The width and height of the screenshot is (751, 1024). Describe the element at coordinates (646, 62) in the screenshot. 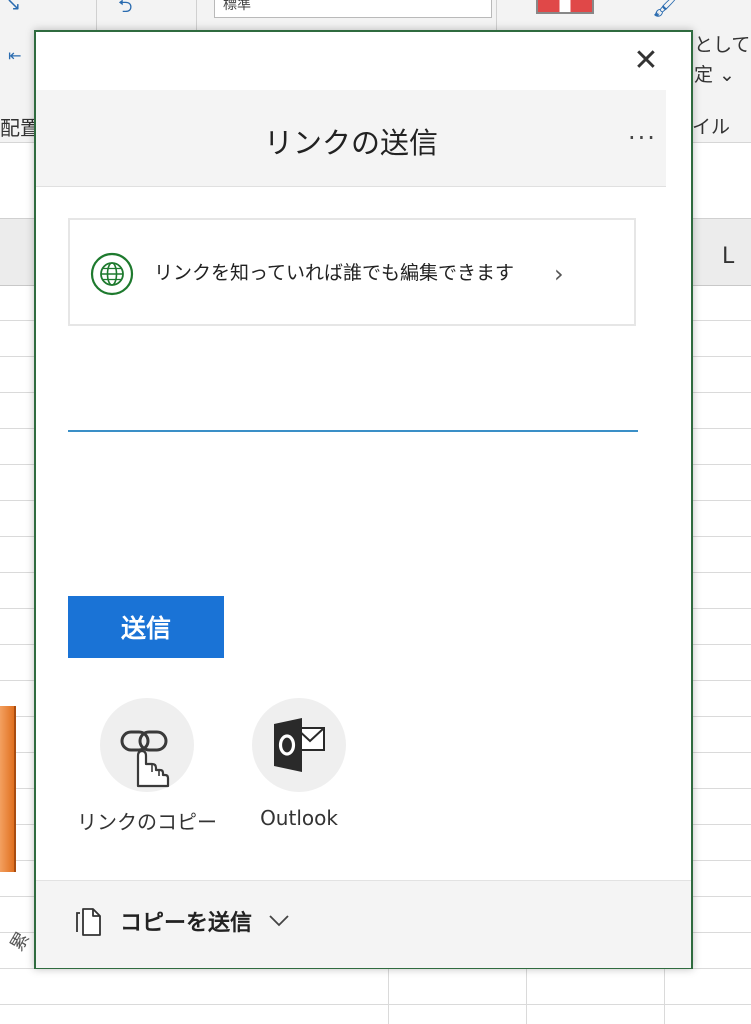

I see `close-button: ✕` at that location.